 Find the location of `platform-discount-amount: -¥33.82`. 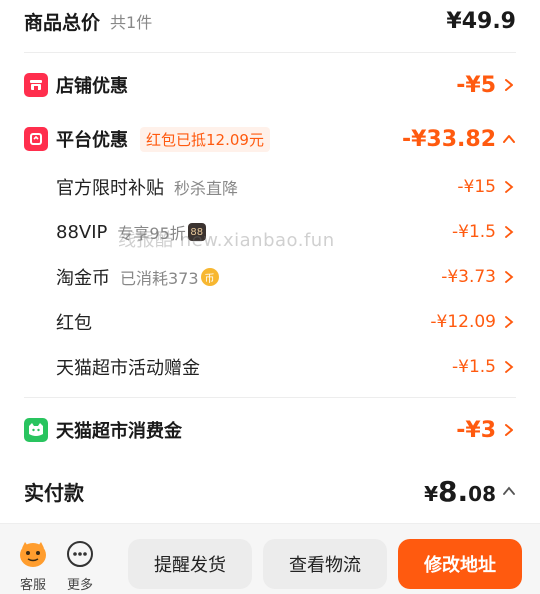

platform-discount-amount: -¥33.82 is located at coordinates (459, 139).